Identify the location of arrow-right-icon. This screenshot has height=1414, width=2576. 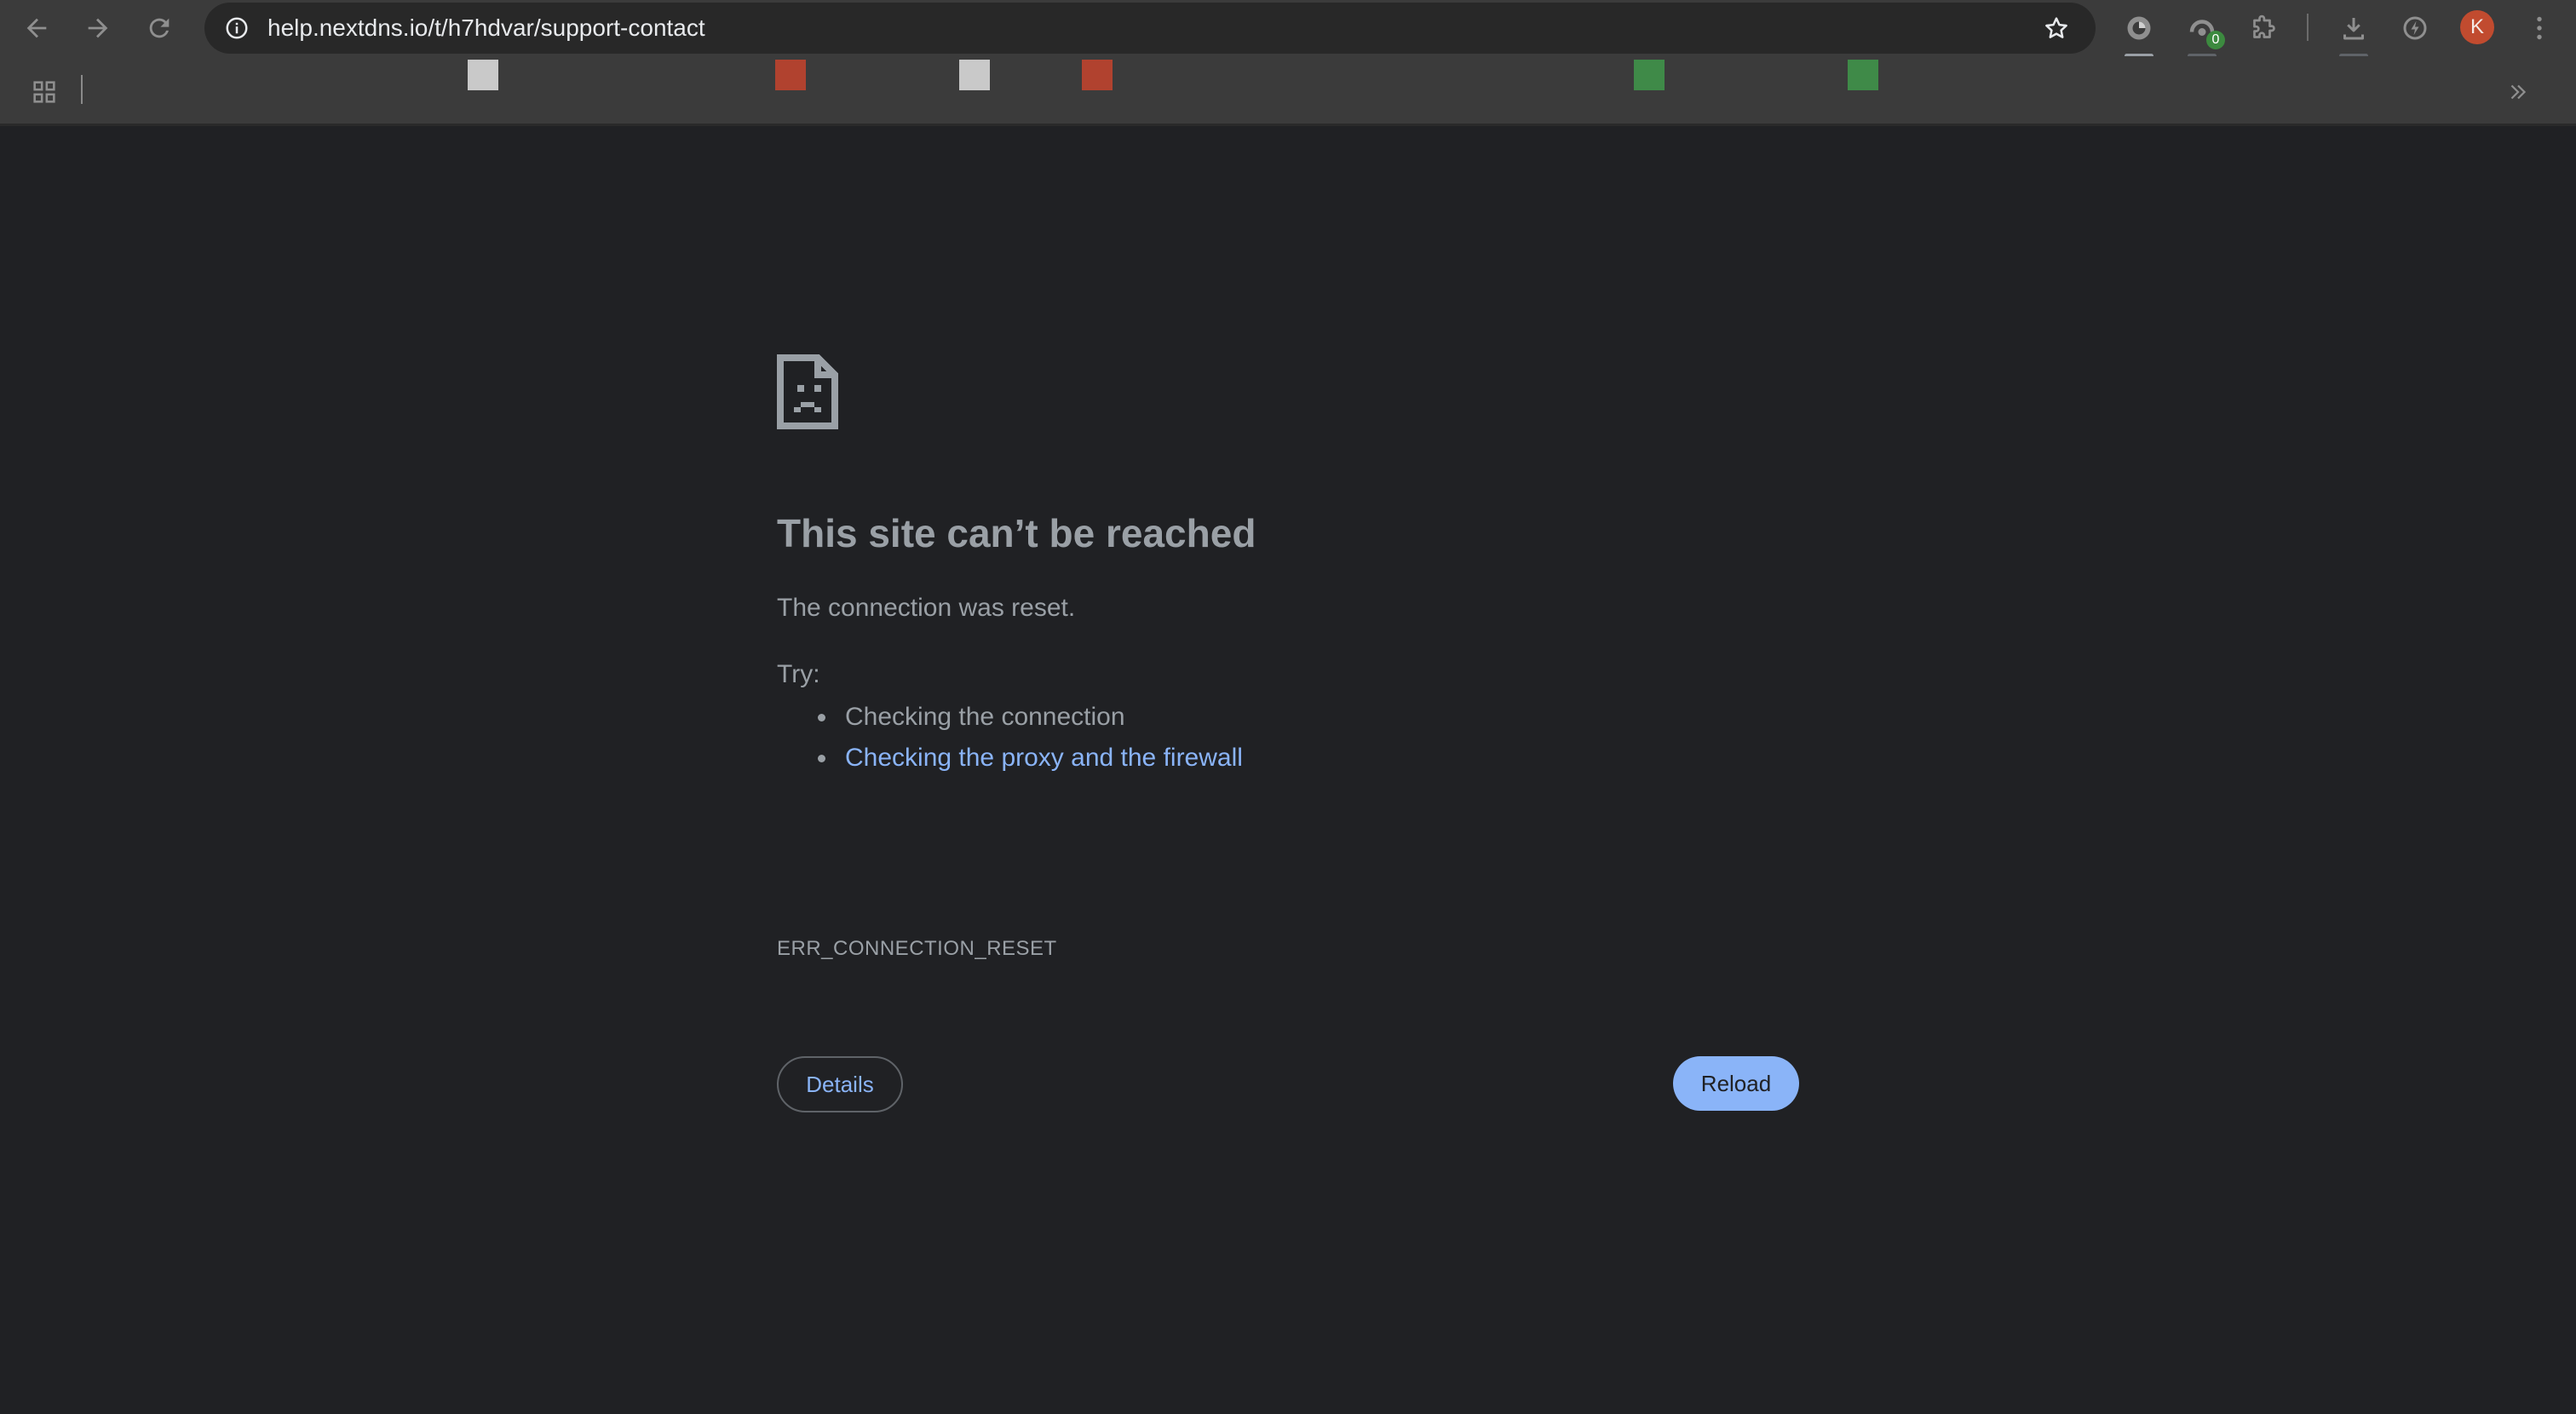
(98, 28).